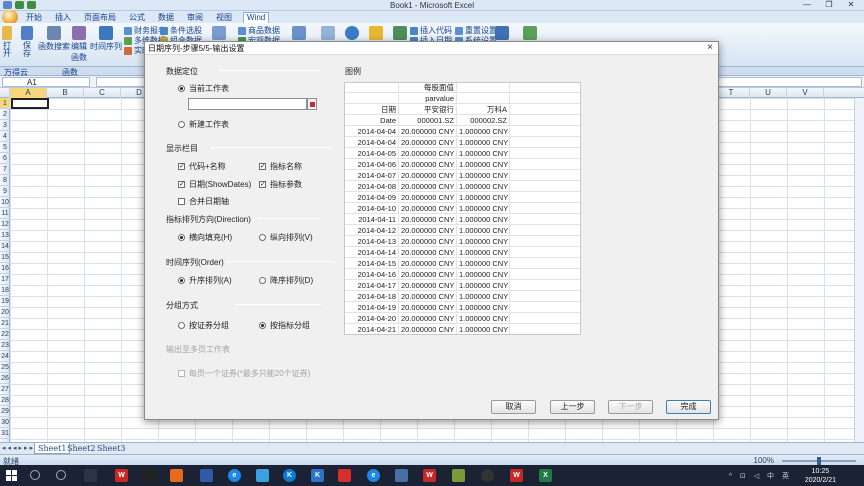  Describe the element at coordinates (5, 400) in the screenshot. I see `row-header: 28` at that location.